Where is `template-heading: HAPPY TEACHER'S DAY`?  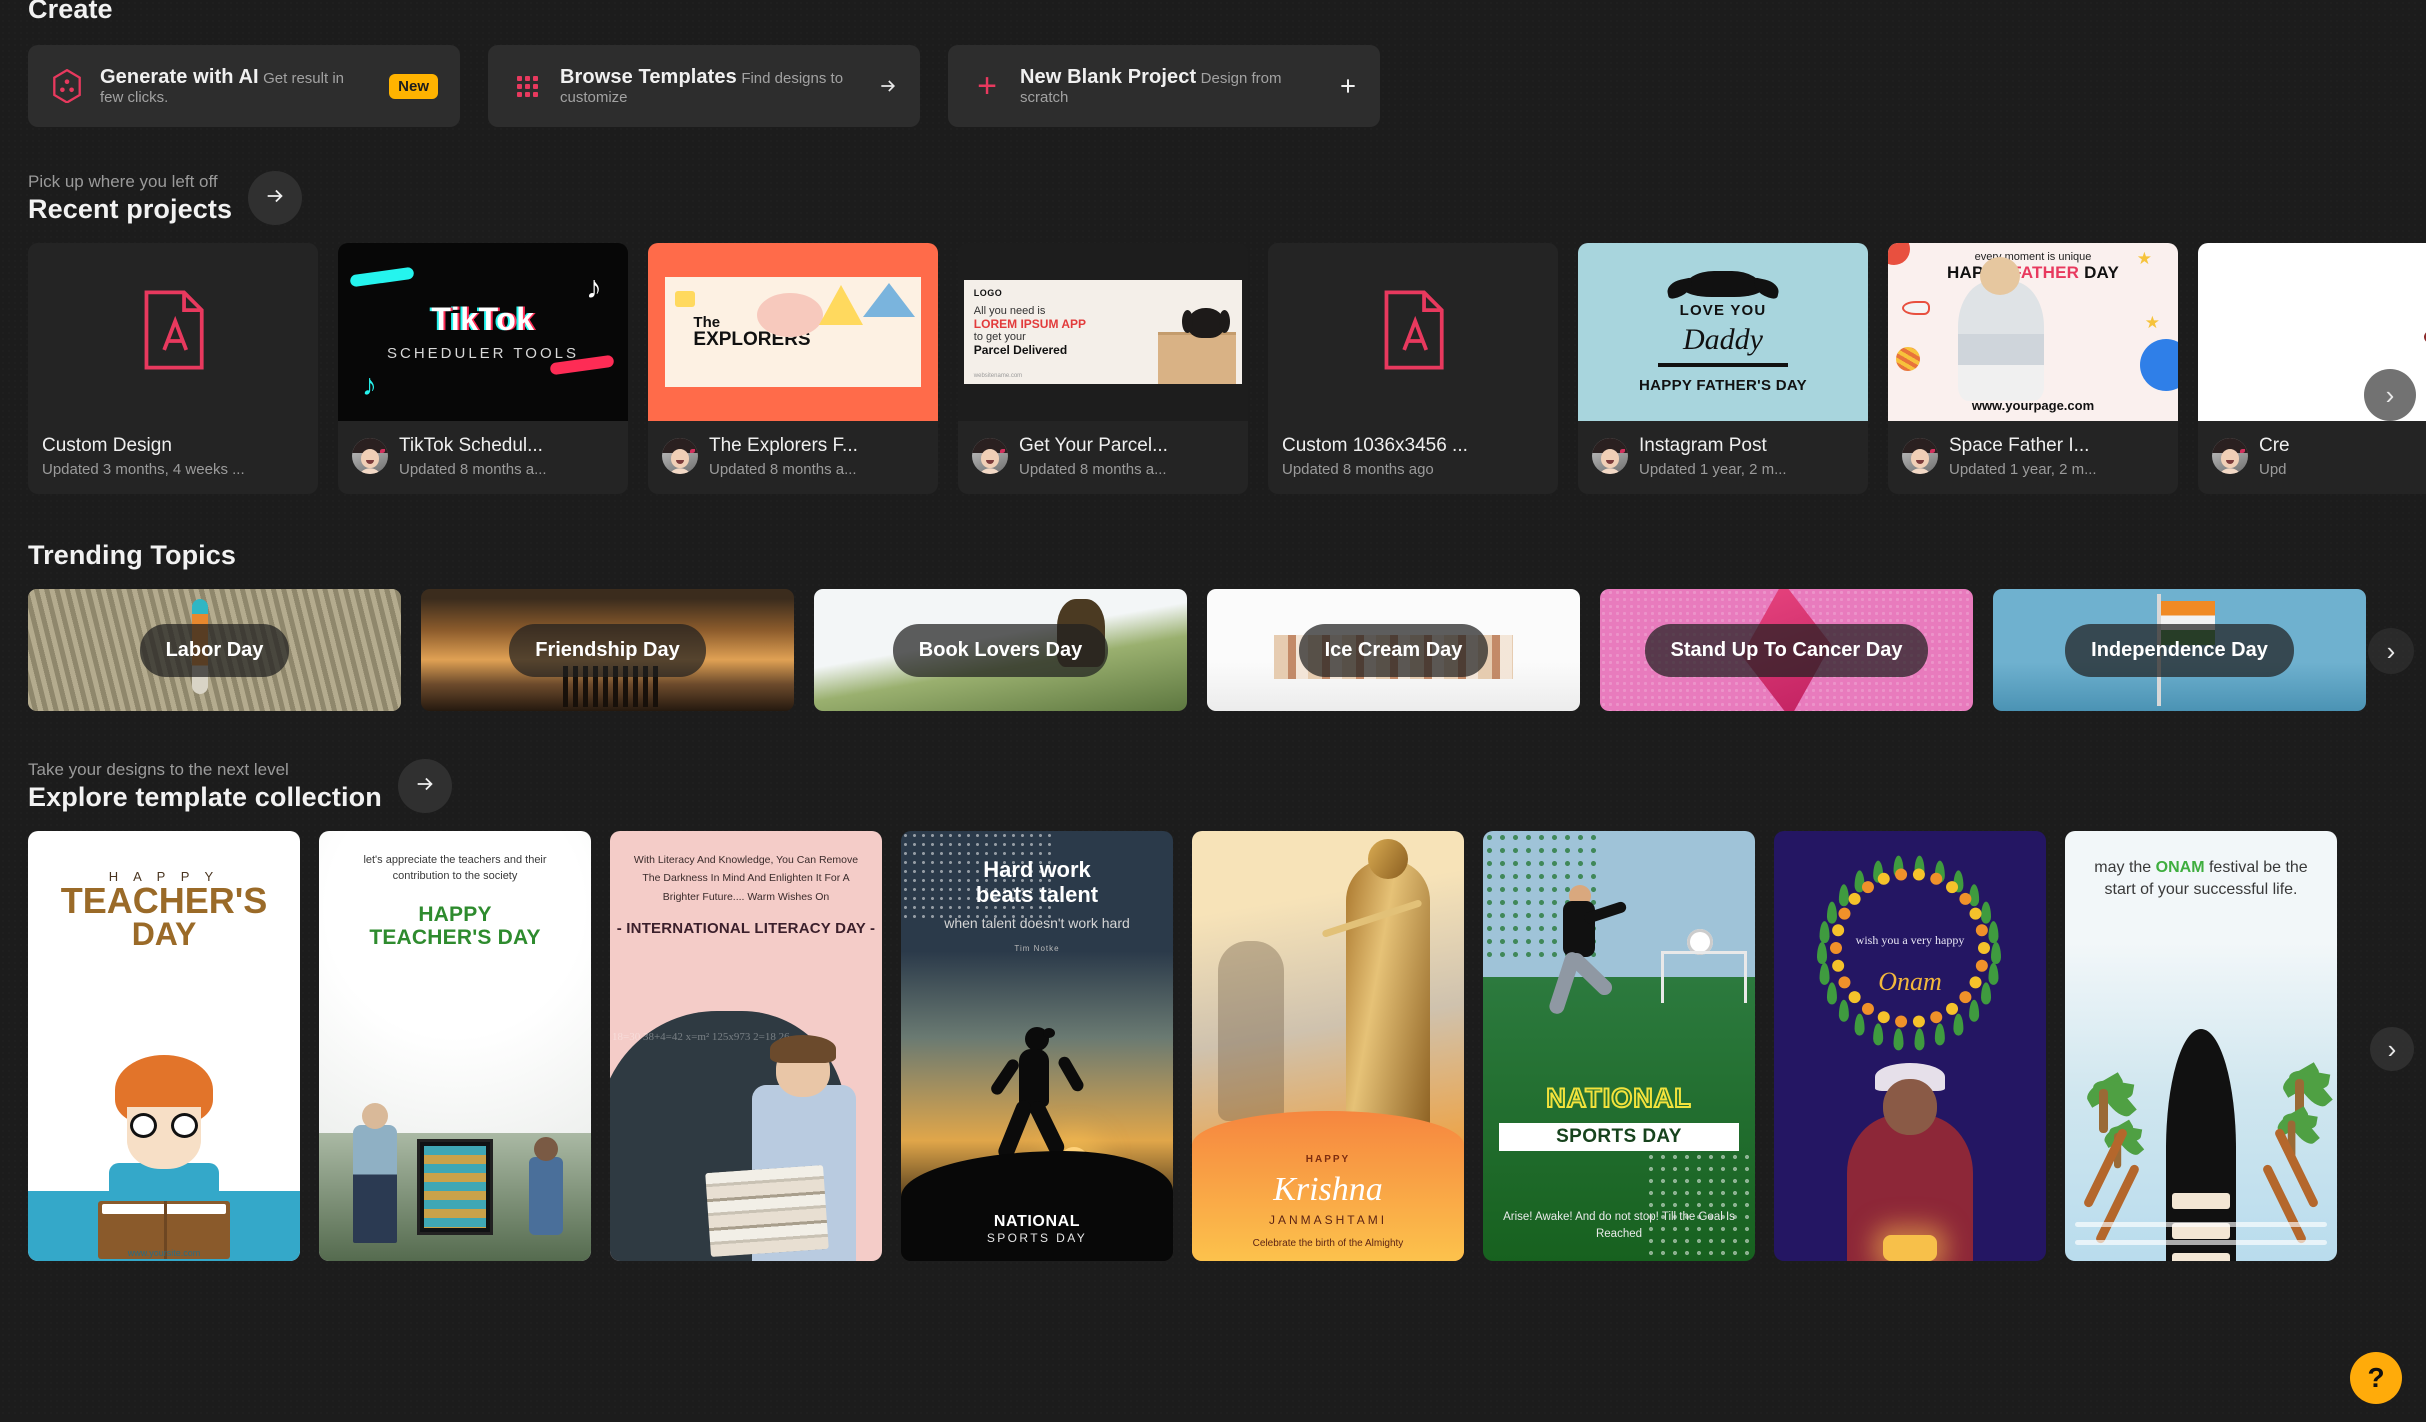
template-heading: HAPPY TEACHER'S DAY is located at coordinates (455, 925).